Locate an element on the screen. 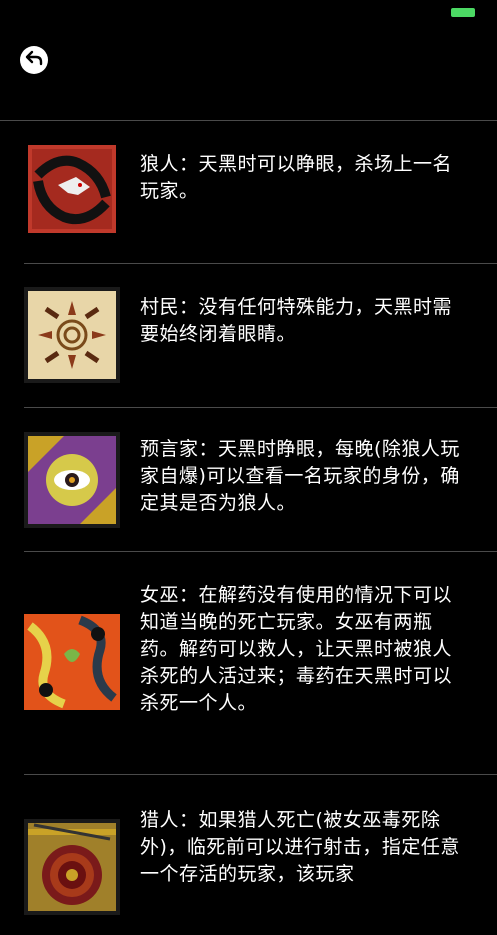 Image resolution: width=497 pixels, height=935 pixels. role-description: 村民：没有任何特殊能力，天黑时需要始终闭着眼睛。 is located at coordinates (296, 320).